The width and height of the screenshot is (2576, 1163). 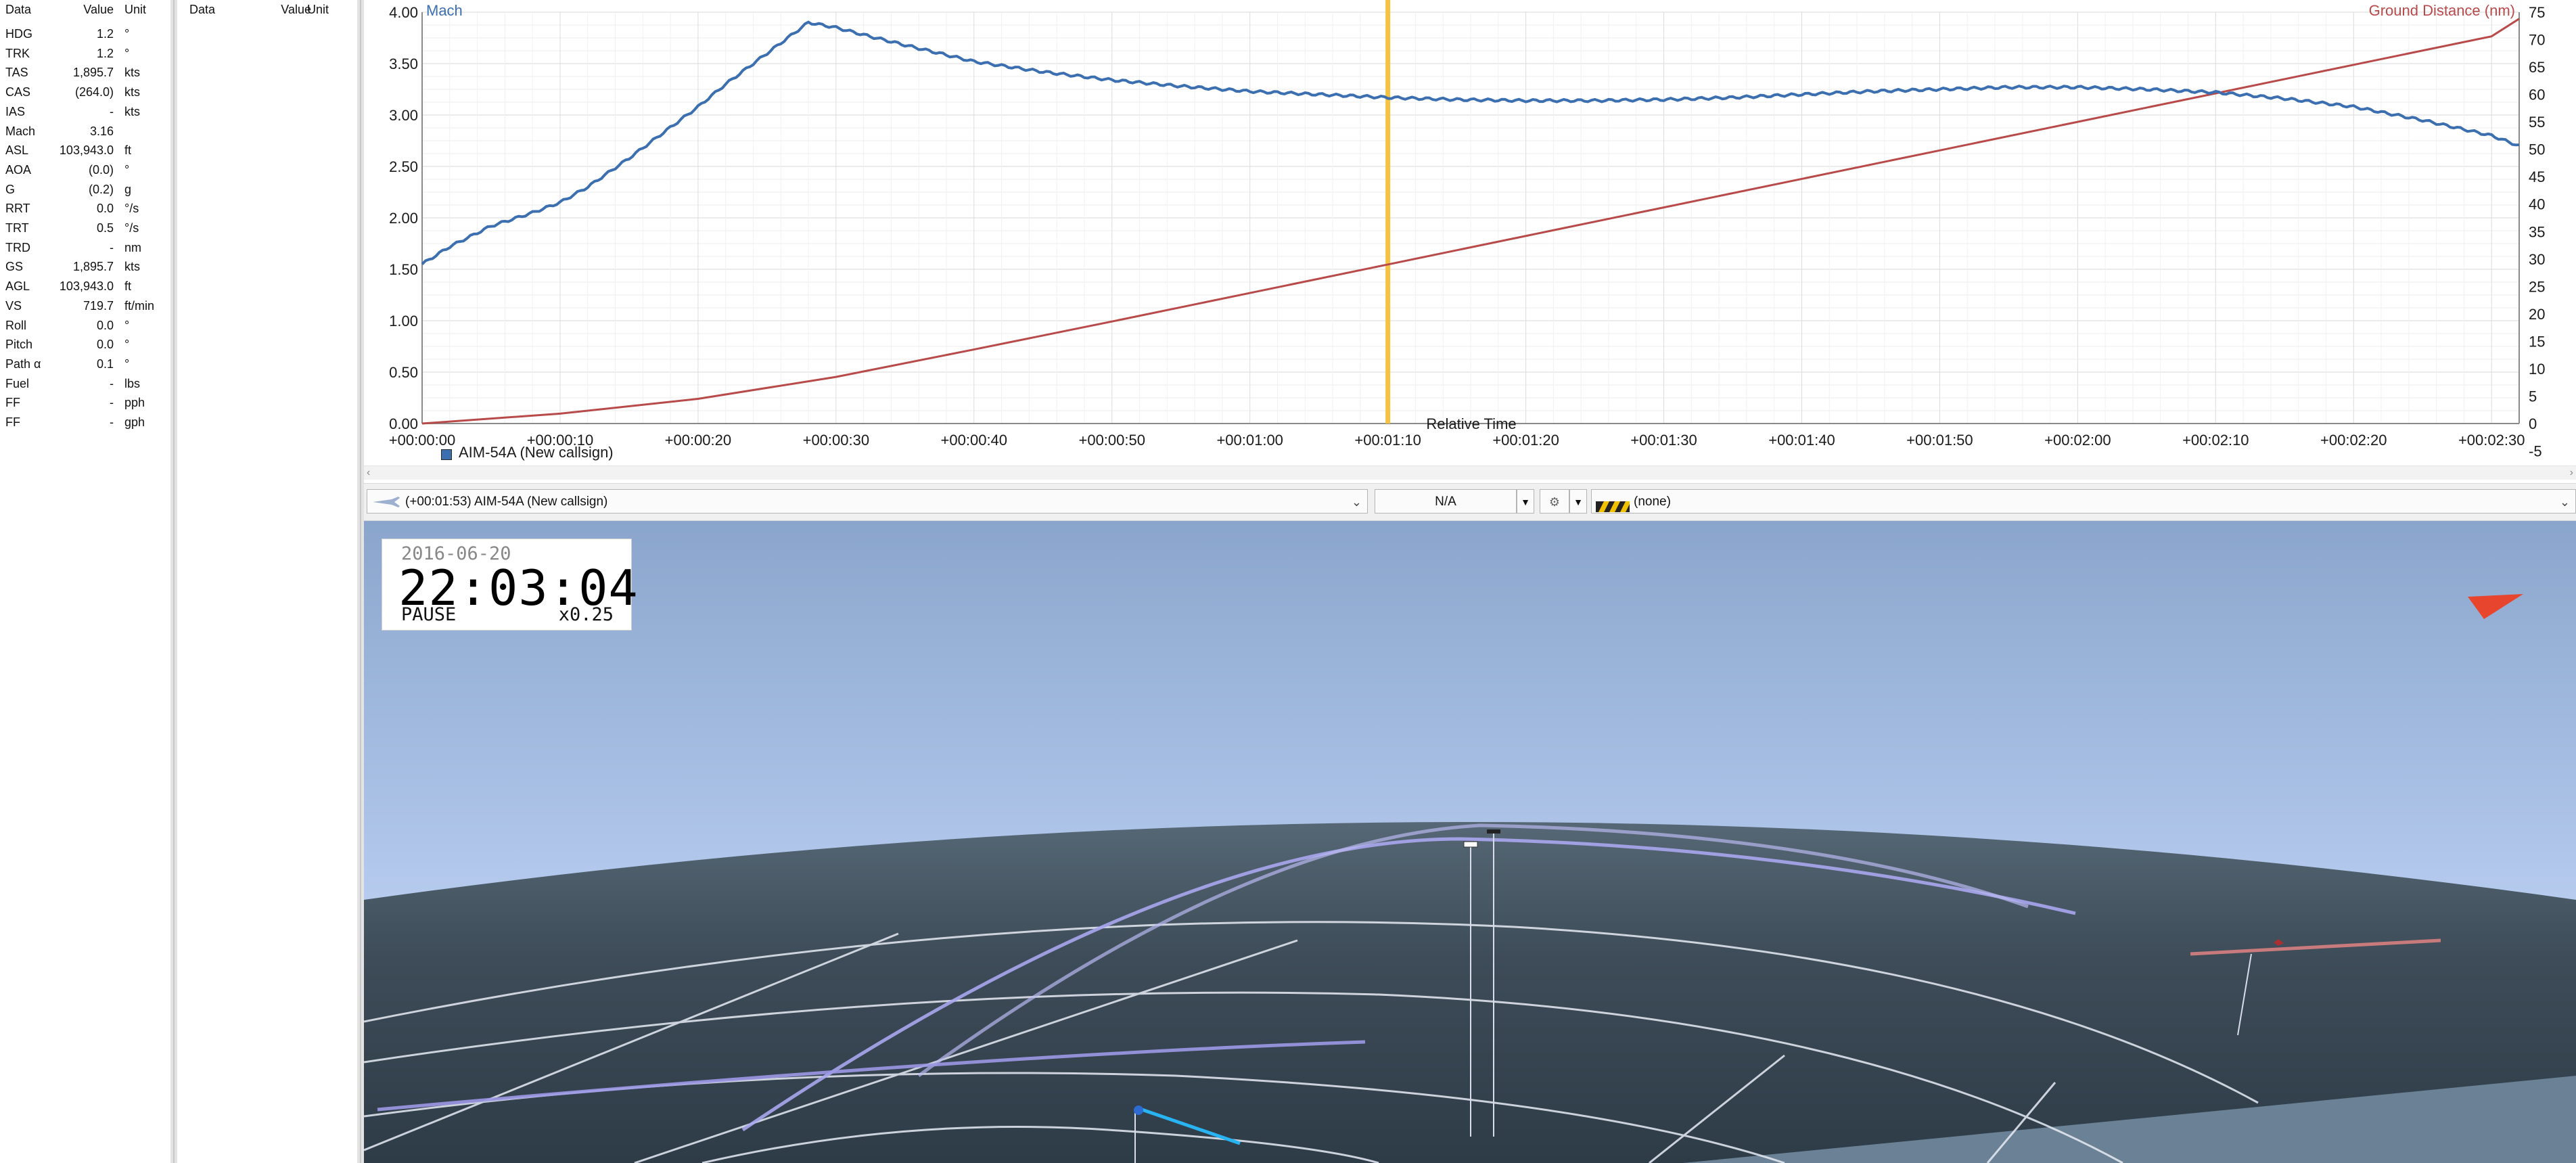 What do you see at coordinates (506, 502) in the screenshot?
I see `object-select-value: (+00:01:53) AIM-54A (New callsign)` at bounding box center [506, 502].